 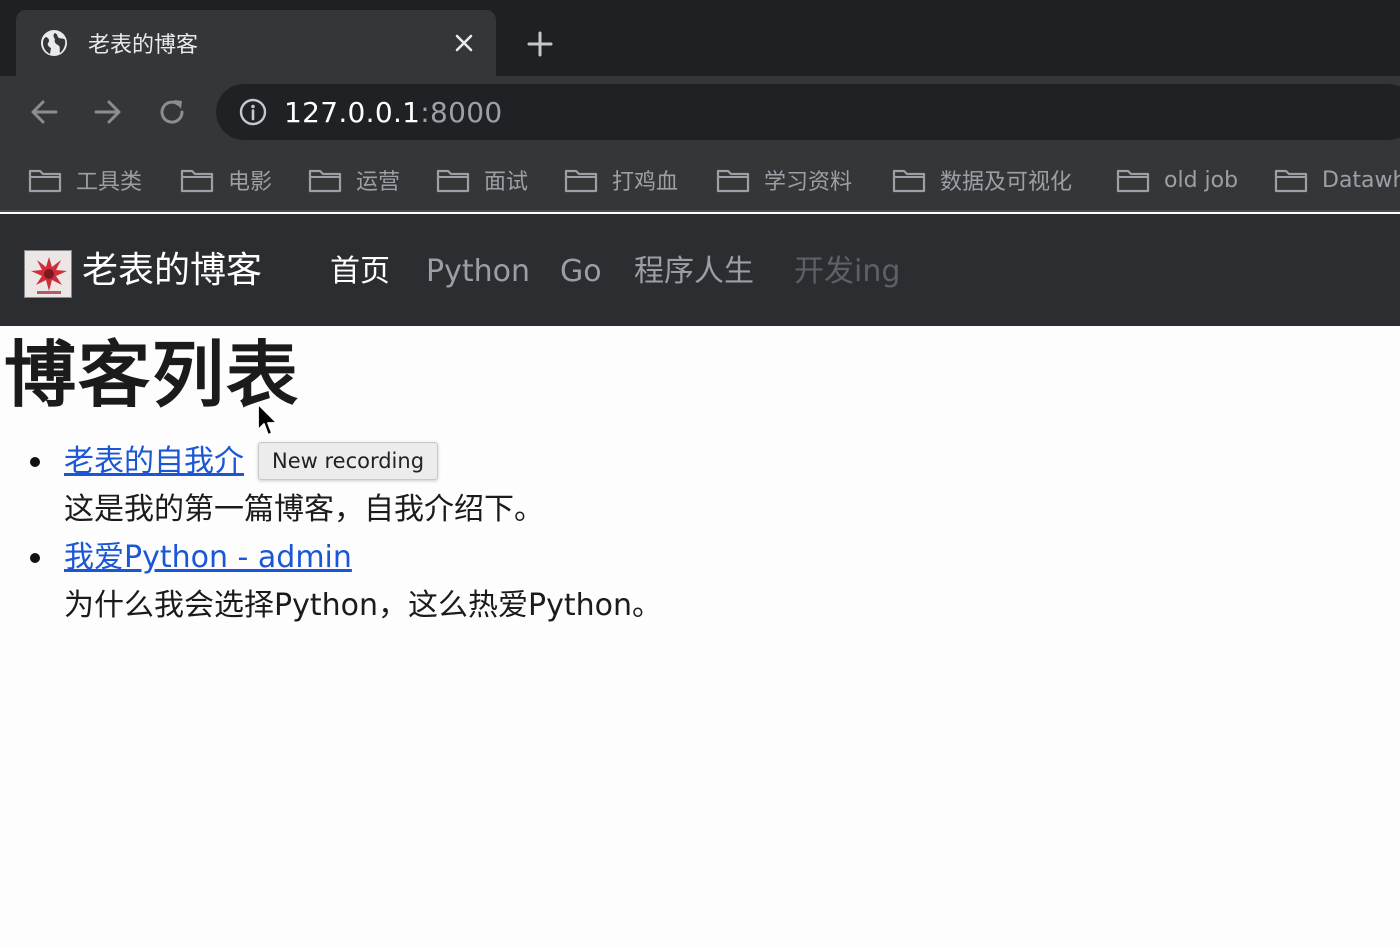 What do you see at coordinates (172, 112) in the screenshot?
I see `reload-icon` at bounding box center [172, 112].